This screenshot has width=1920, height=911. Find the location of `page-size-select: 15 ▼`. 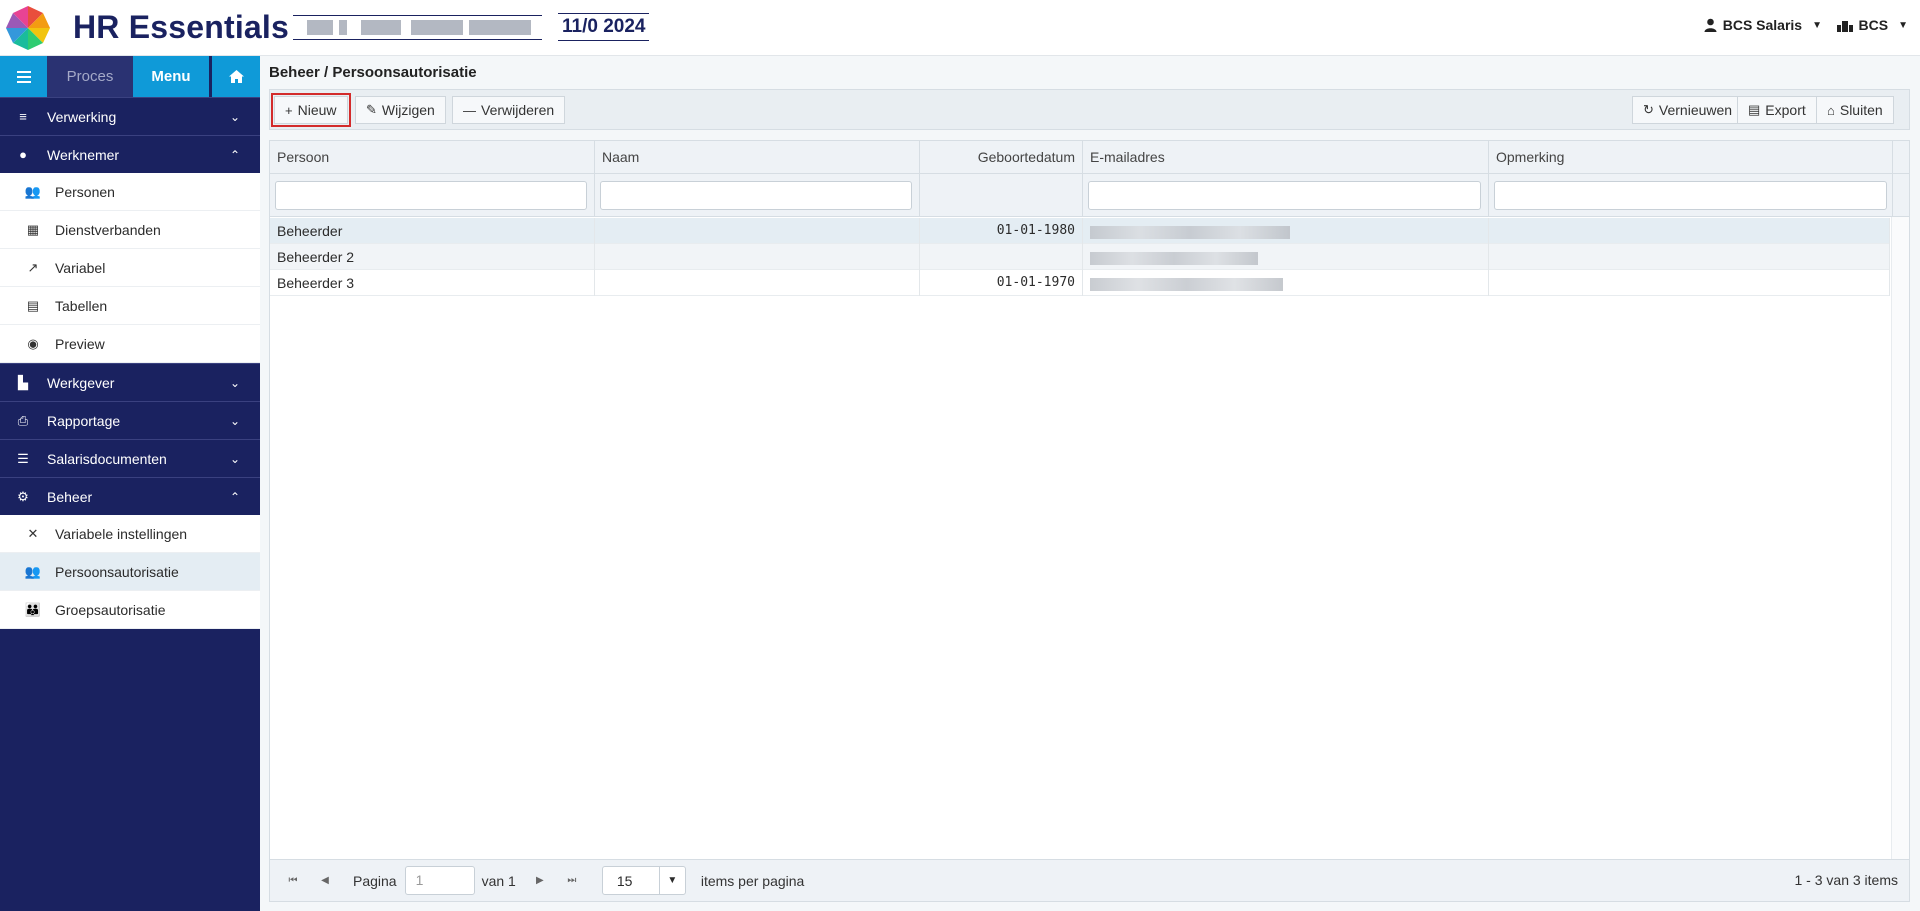

page-size-select: 15 ▼ is located at coordinates (643, 880).